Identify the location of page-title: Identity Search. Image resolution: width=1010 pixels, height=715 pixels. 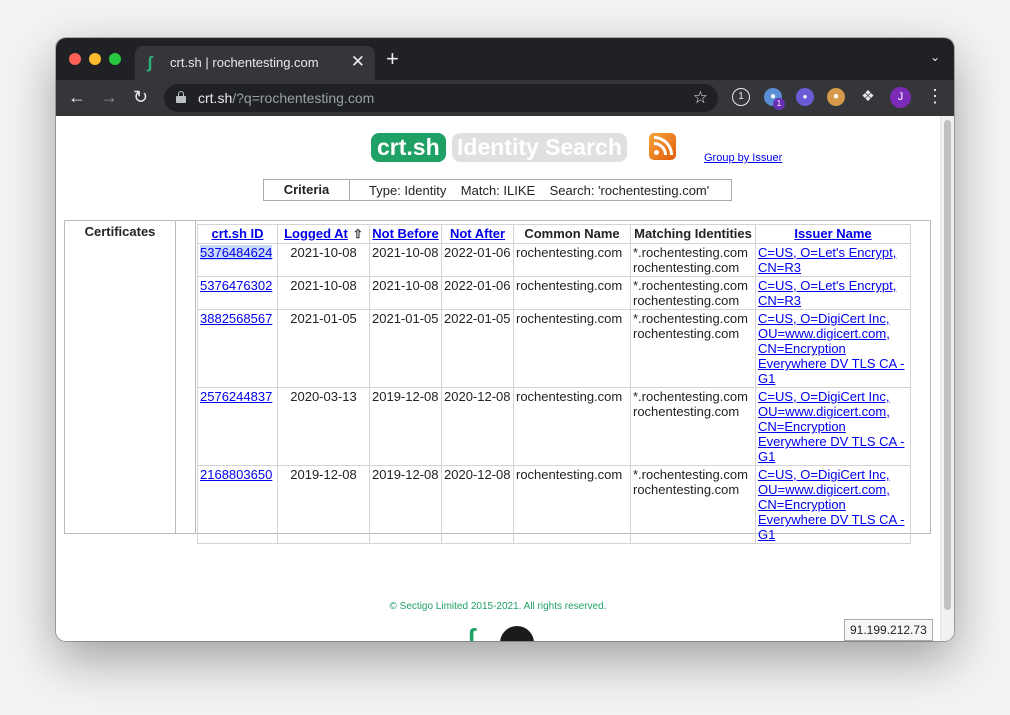
(539, 147).